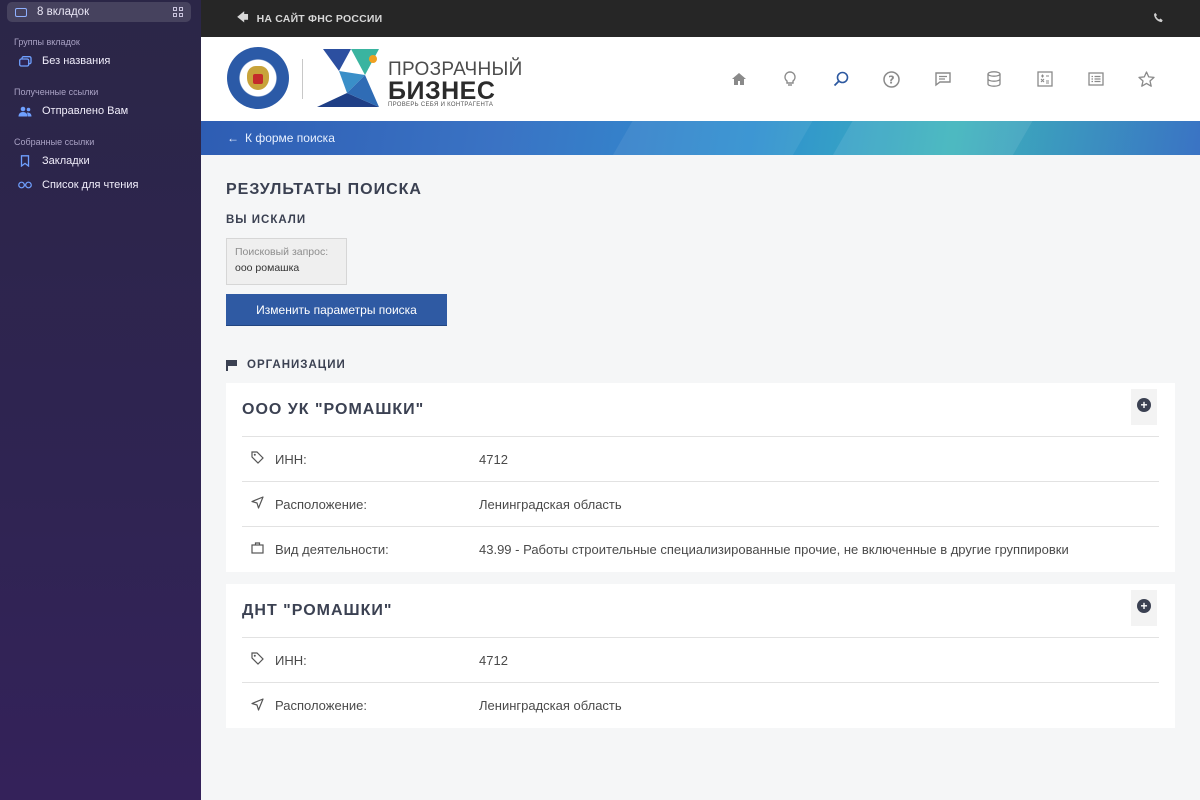  Describe the element at coordinates (336, 309) in the screenshot. I see `change-search-params-button: Изменить параметры поиска` at that location.